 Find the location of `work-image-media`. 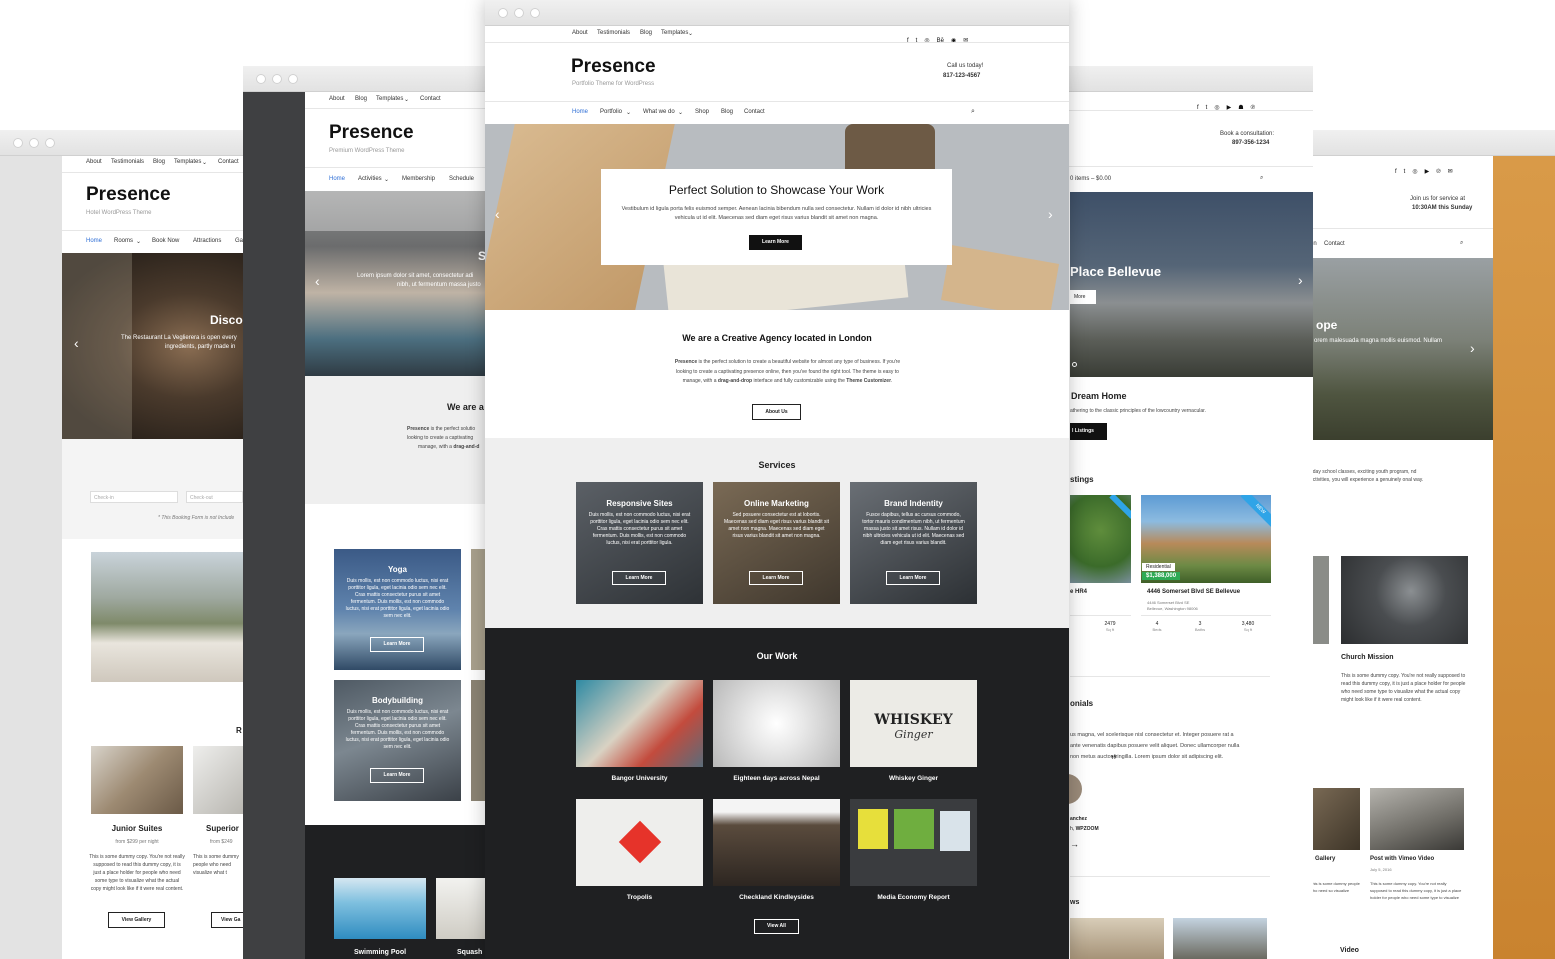

work-image-media is located at coordinates (913, 842).